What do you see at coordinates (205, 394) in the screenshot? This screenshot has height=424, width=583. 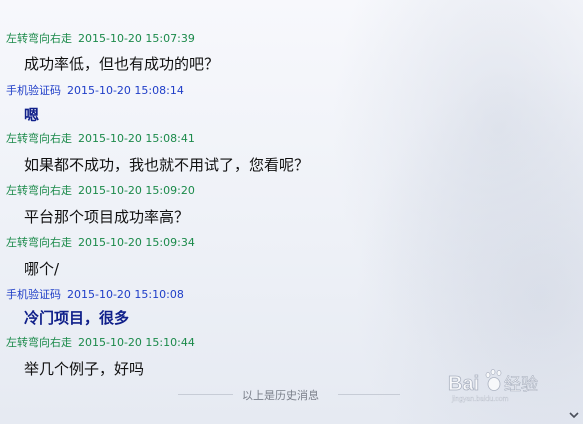 I see `divider-line-left` at bounding box center [205, 394].